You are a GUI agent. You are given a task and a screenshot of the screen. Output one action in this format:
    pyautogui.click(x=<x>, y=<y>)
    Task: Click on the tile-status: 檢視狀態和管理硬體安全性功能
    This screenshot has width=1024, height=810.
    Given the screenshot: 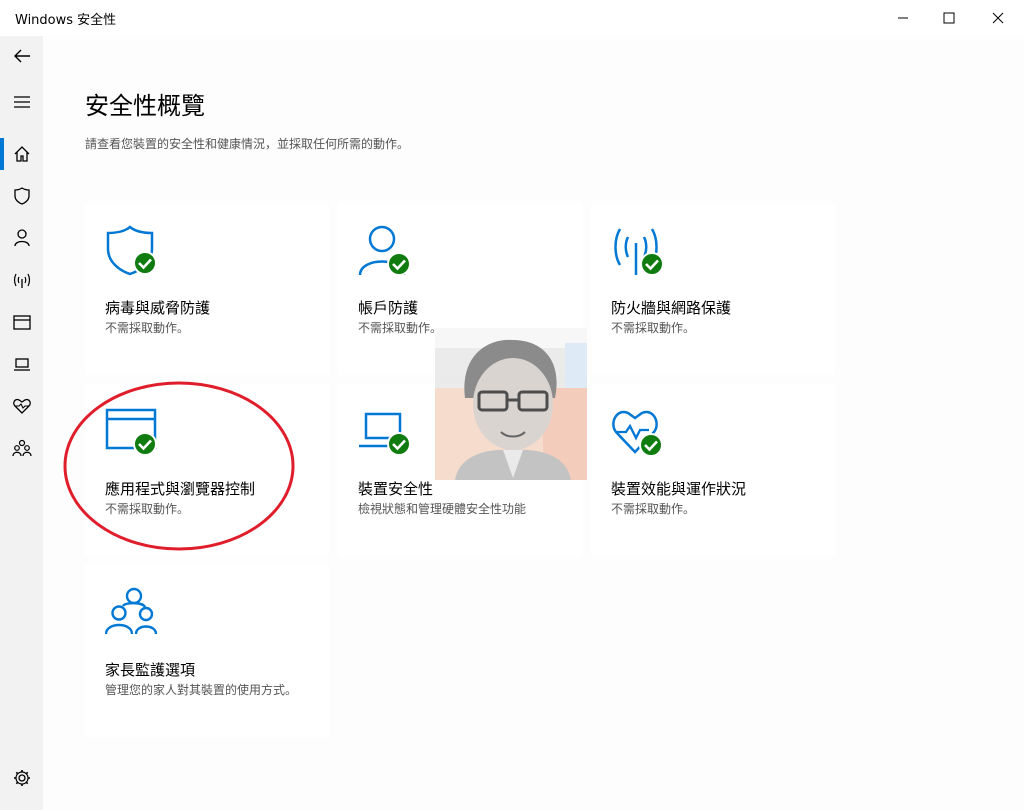 What is the action you would take?
    pyautogui.click(x=442, y=509)
    